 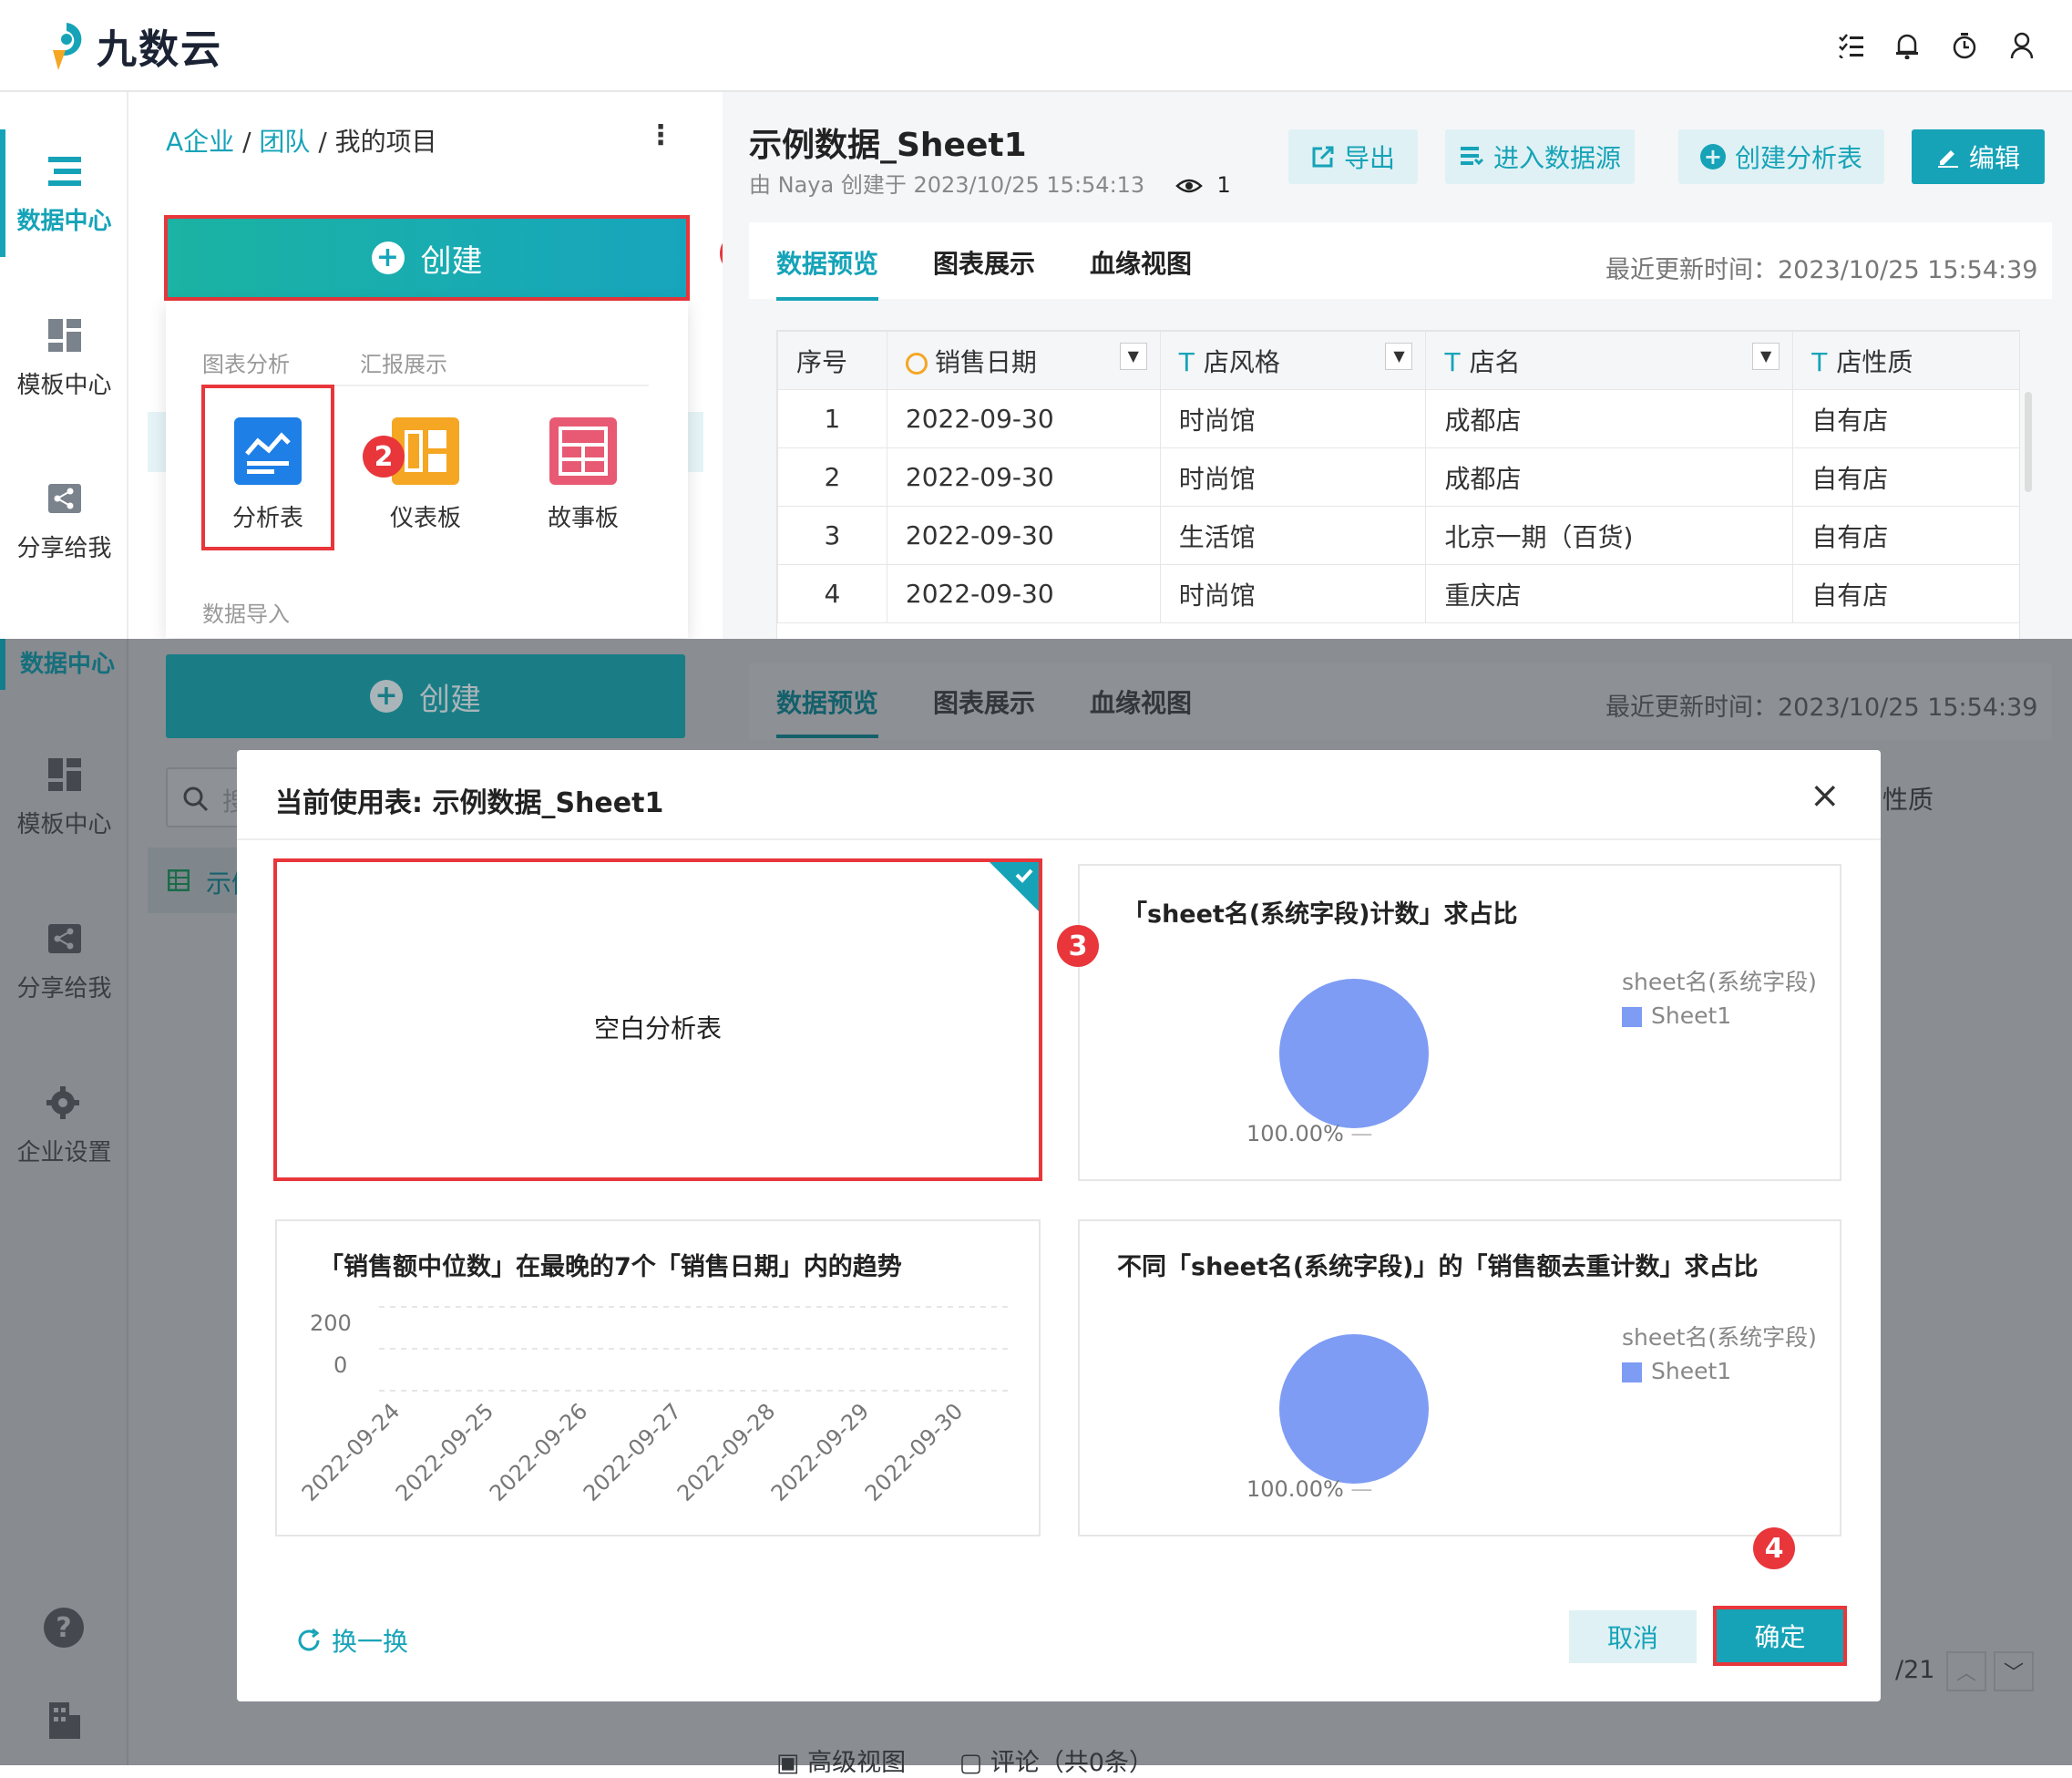 I want to click on column-header: 序号, so click(x=832, y=361).